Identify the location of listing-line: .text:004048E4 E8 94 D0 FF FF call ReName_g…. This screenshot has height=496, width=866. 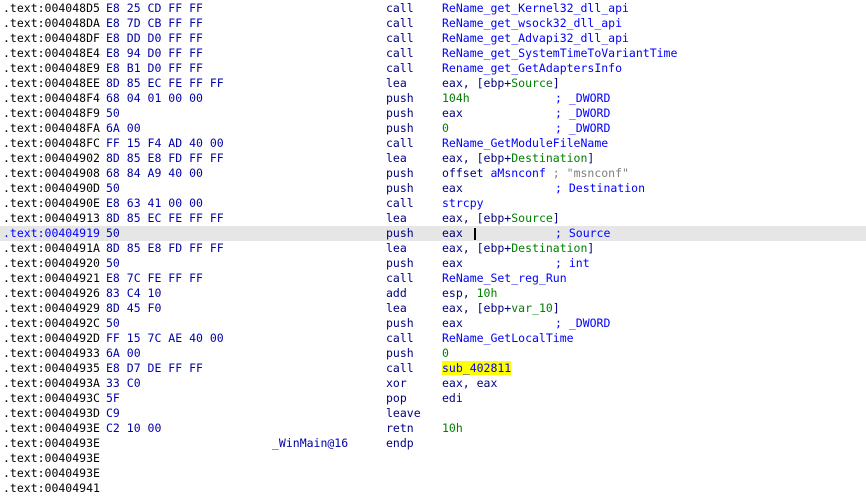
(433, 53).